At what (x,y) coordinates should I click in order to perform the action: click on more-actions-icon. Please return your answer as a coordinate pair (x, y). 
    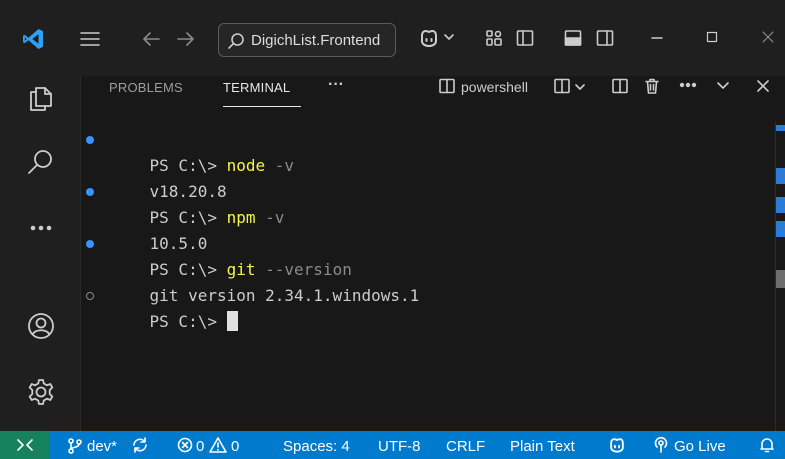
    Looking at the image, I should click on (688, 85).